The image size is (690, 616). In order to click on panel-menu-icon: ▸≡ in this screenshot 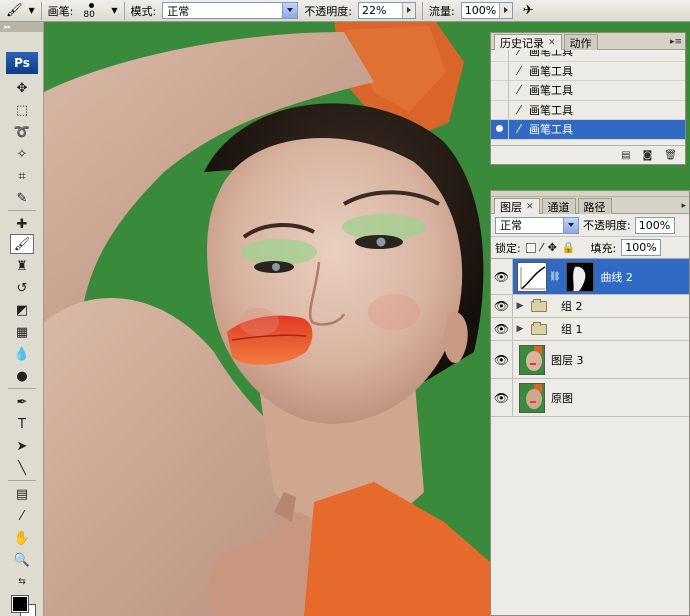, I will do `click(676, 42)`.